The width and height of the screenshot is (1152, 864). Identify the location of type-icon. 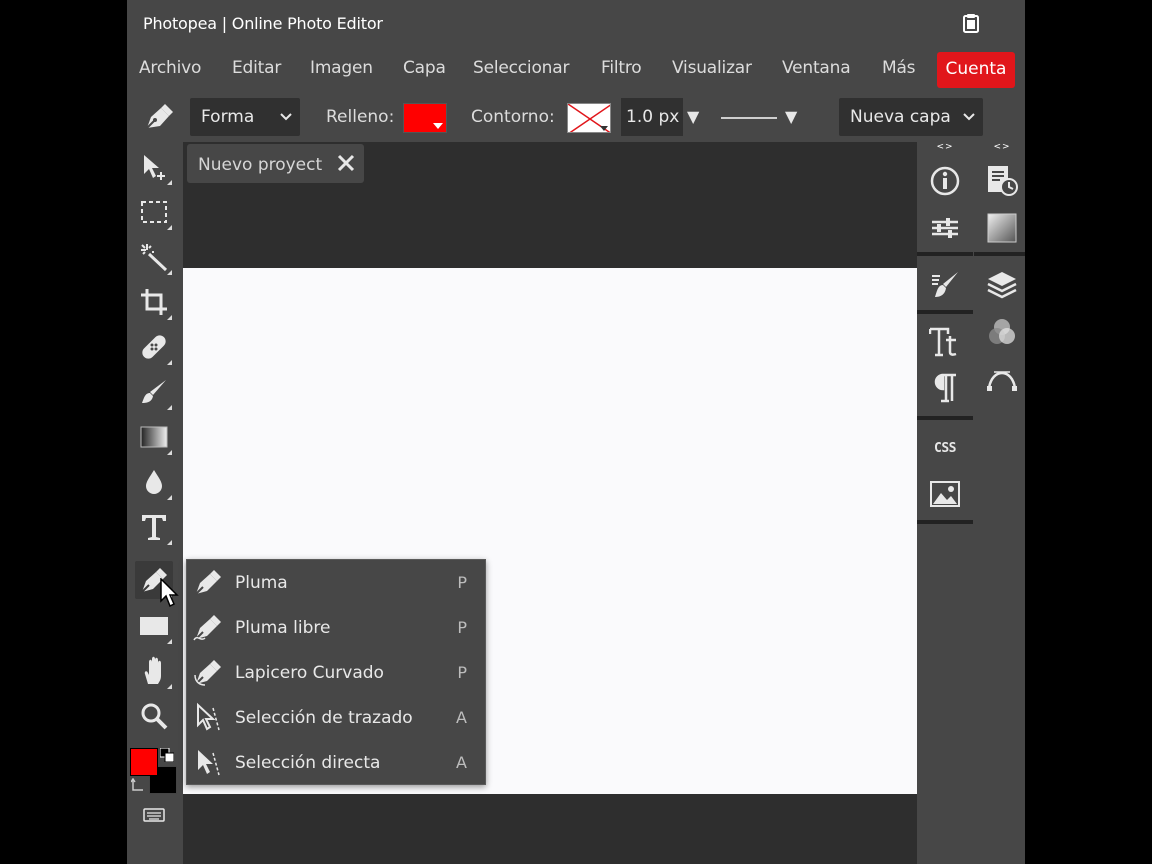
(154, 527).